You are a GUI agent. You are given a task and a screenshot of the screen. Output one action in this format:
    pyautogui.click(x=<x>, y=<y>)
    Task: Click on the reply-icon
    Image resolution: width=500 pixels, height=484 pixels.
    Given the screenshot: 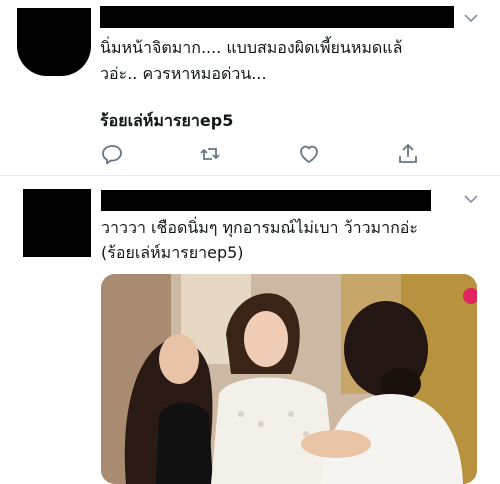 What is the action you would take?
    pyautogui.click(x=112, y=154)
    